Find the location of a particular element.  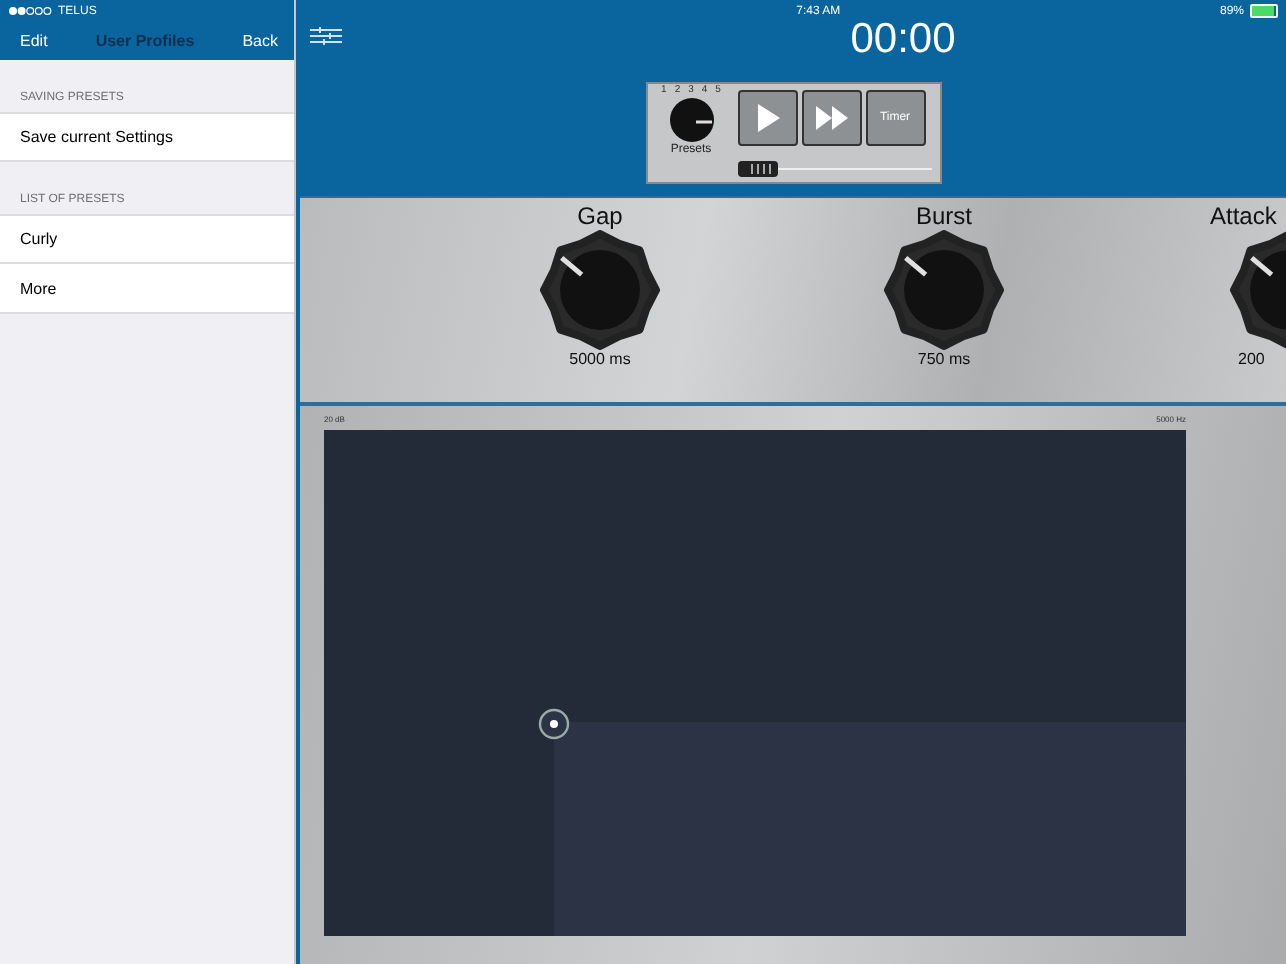

sliders-icon is located at coordinates (326, 36).